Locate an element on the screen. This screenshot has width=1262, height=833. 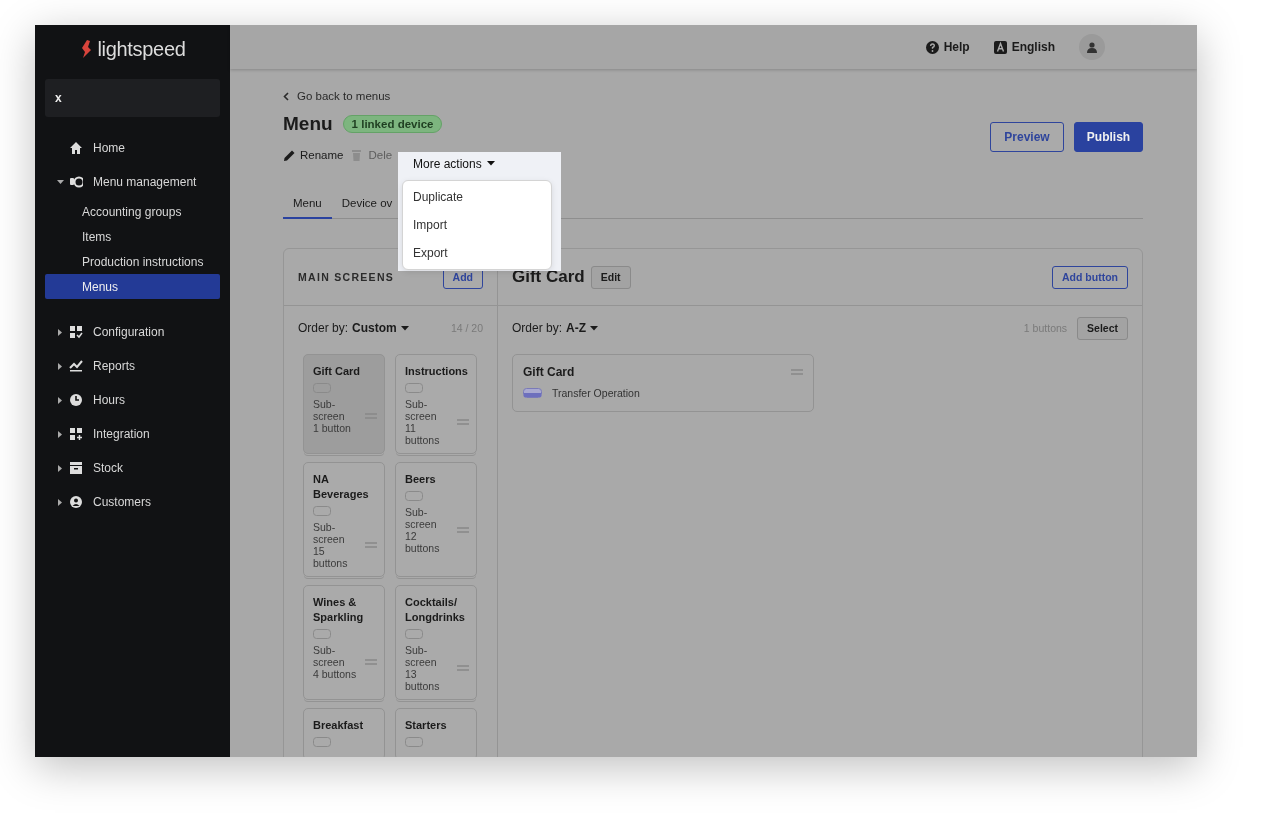
screen-name: Gift Card is located at coordinates (337, 371).